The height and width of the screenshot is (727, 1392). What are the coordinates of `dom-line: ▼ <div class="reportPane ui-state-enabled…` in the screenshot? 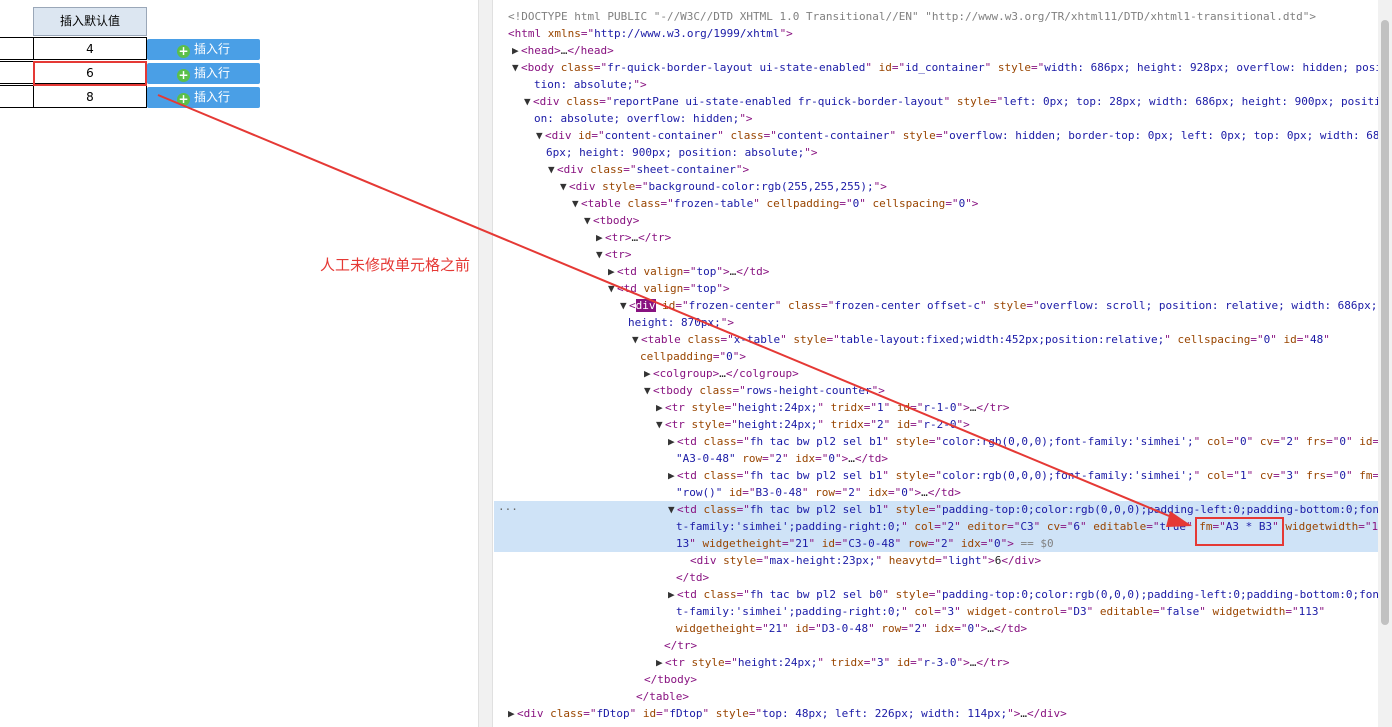 It's located at (936, 101).